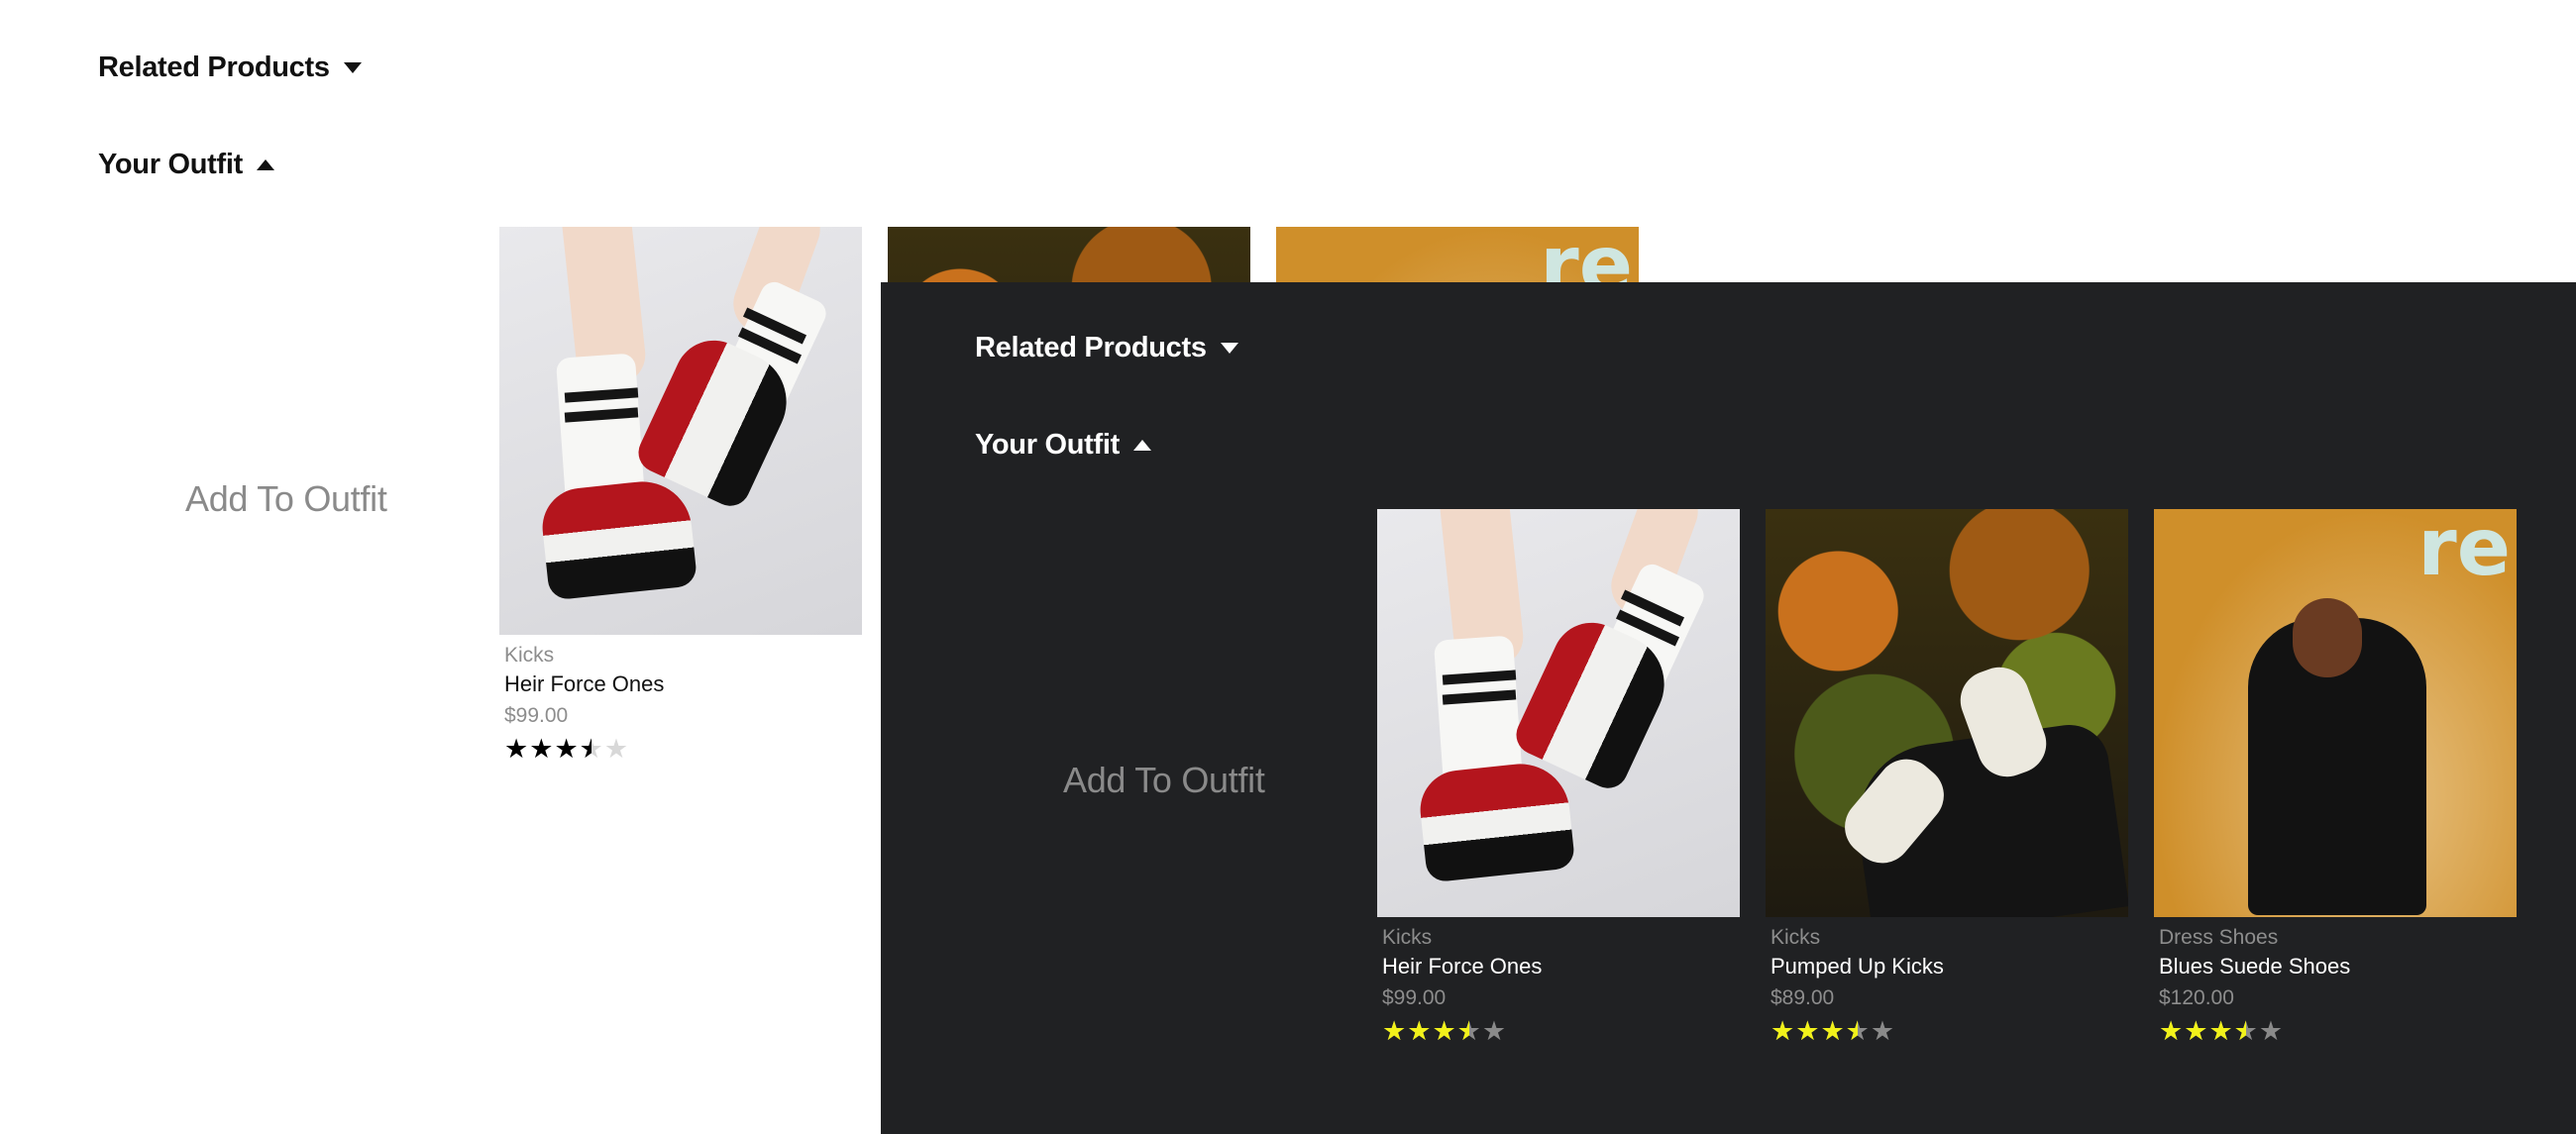  I want to click on product-name: Pumped Up Kicks, so click(1857, 966).